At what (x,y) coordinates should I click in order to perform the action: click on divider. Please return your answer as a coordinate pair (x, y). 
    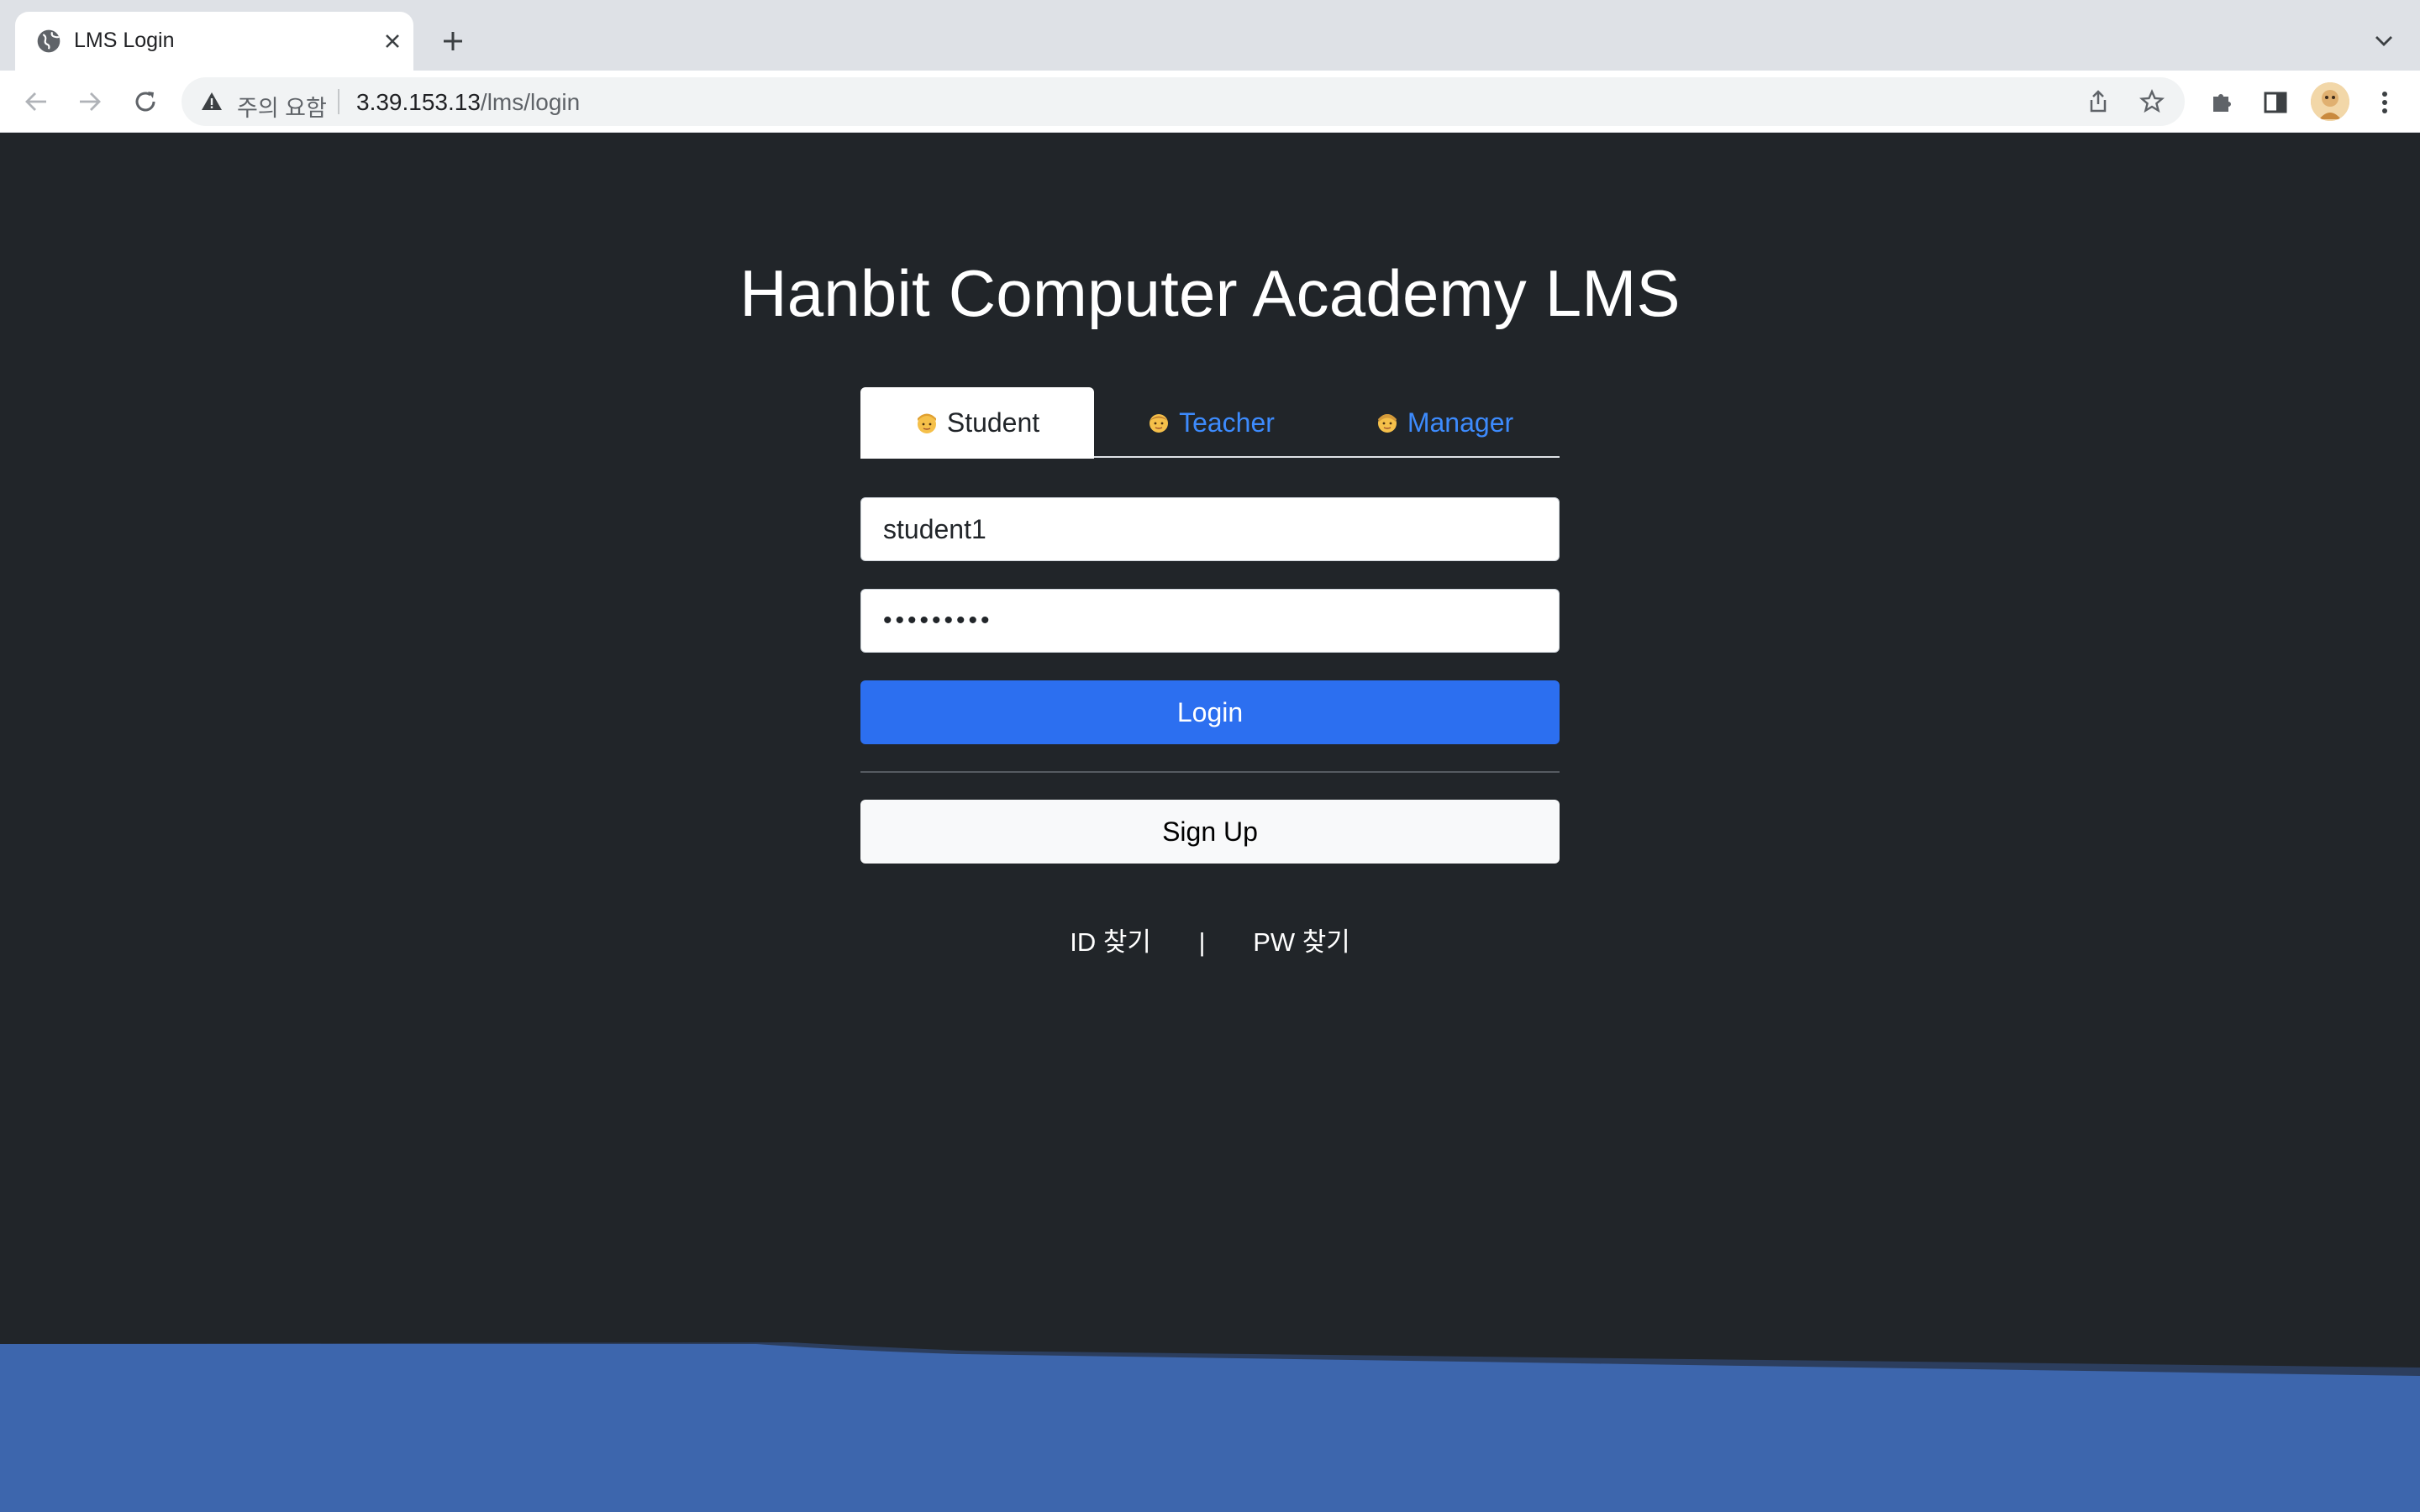
    Looking at the image, I should click on (1210, 772).